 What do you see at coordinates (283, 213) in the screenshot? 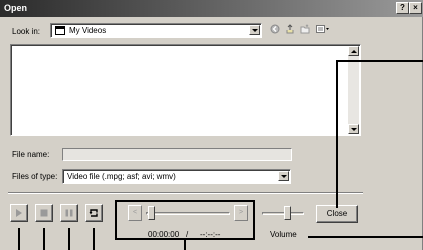
I see `volume-track` at bounding box center [283, 213].